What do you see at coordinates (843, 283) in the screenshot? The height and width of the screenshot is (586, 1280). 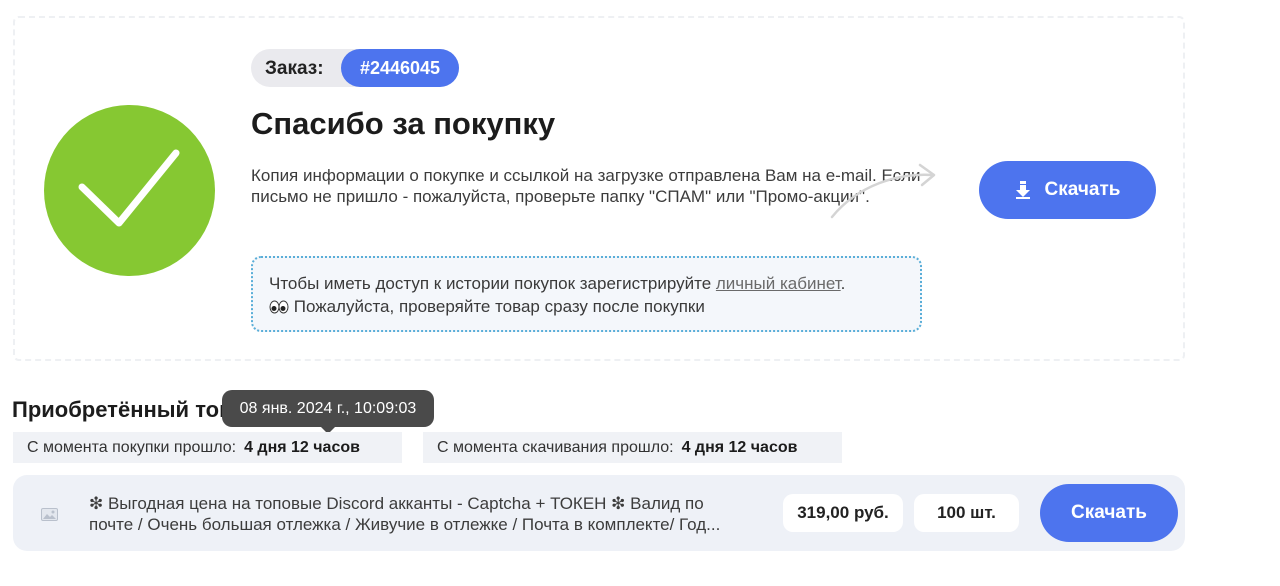 I see `notice-period: .` at bounding box center [843, 283].